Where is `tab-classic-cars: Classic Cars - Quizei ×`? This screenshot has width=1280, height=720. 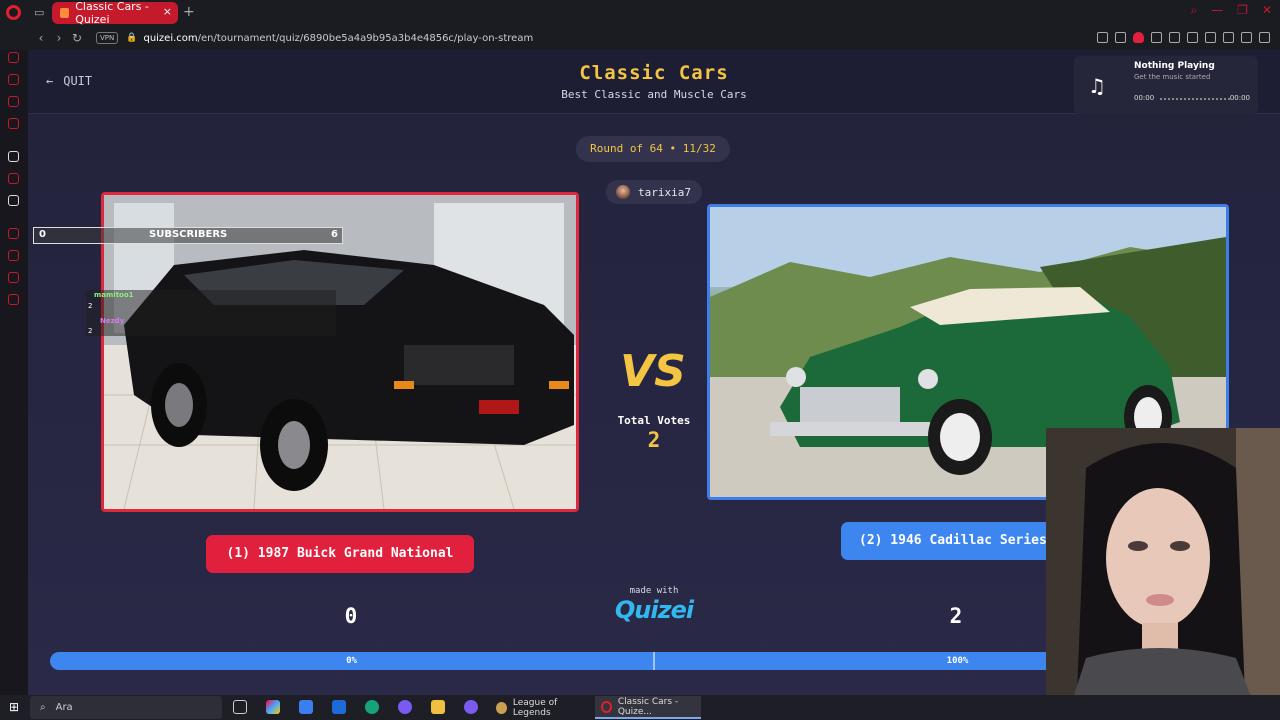
tab-classic-cars: Classic Cars - Quizei × is located at coordinates (115, 13).